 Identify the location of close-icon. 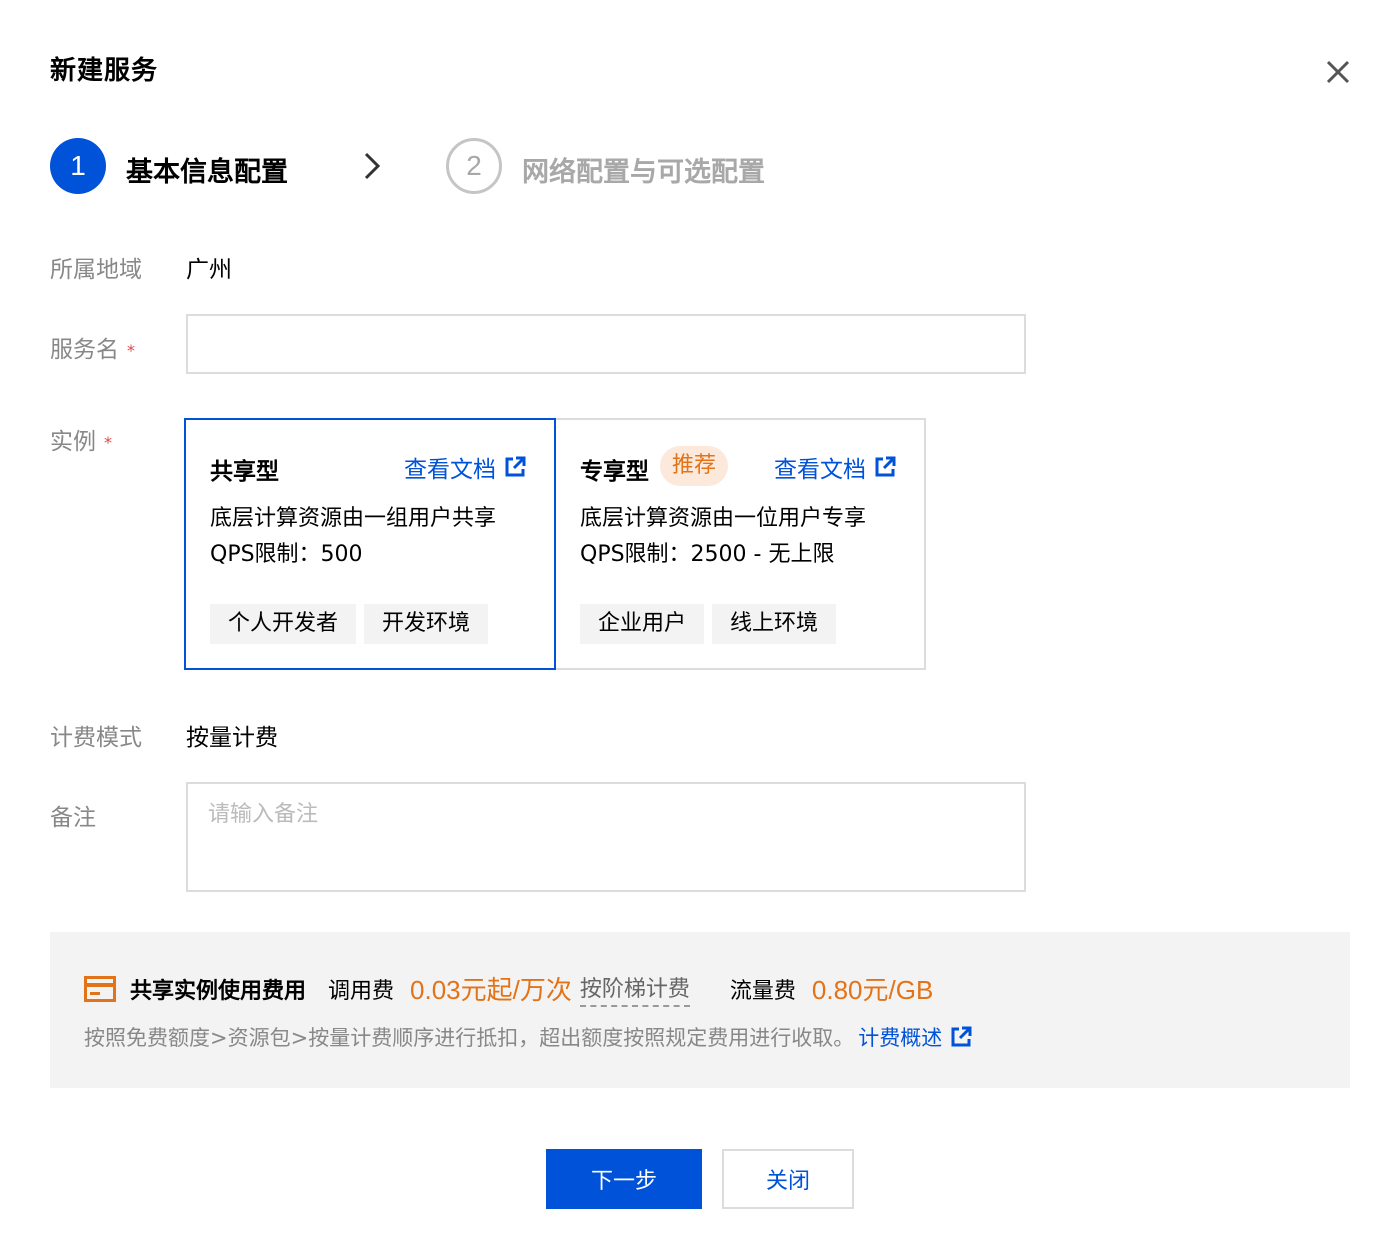
(1338, 72).